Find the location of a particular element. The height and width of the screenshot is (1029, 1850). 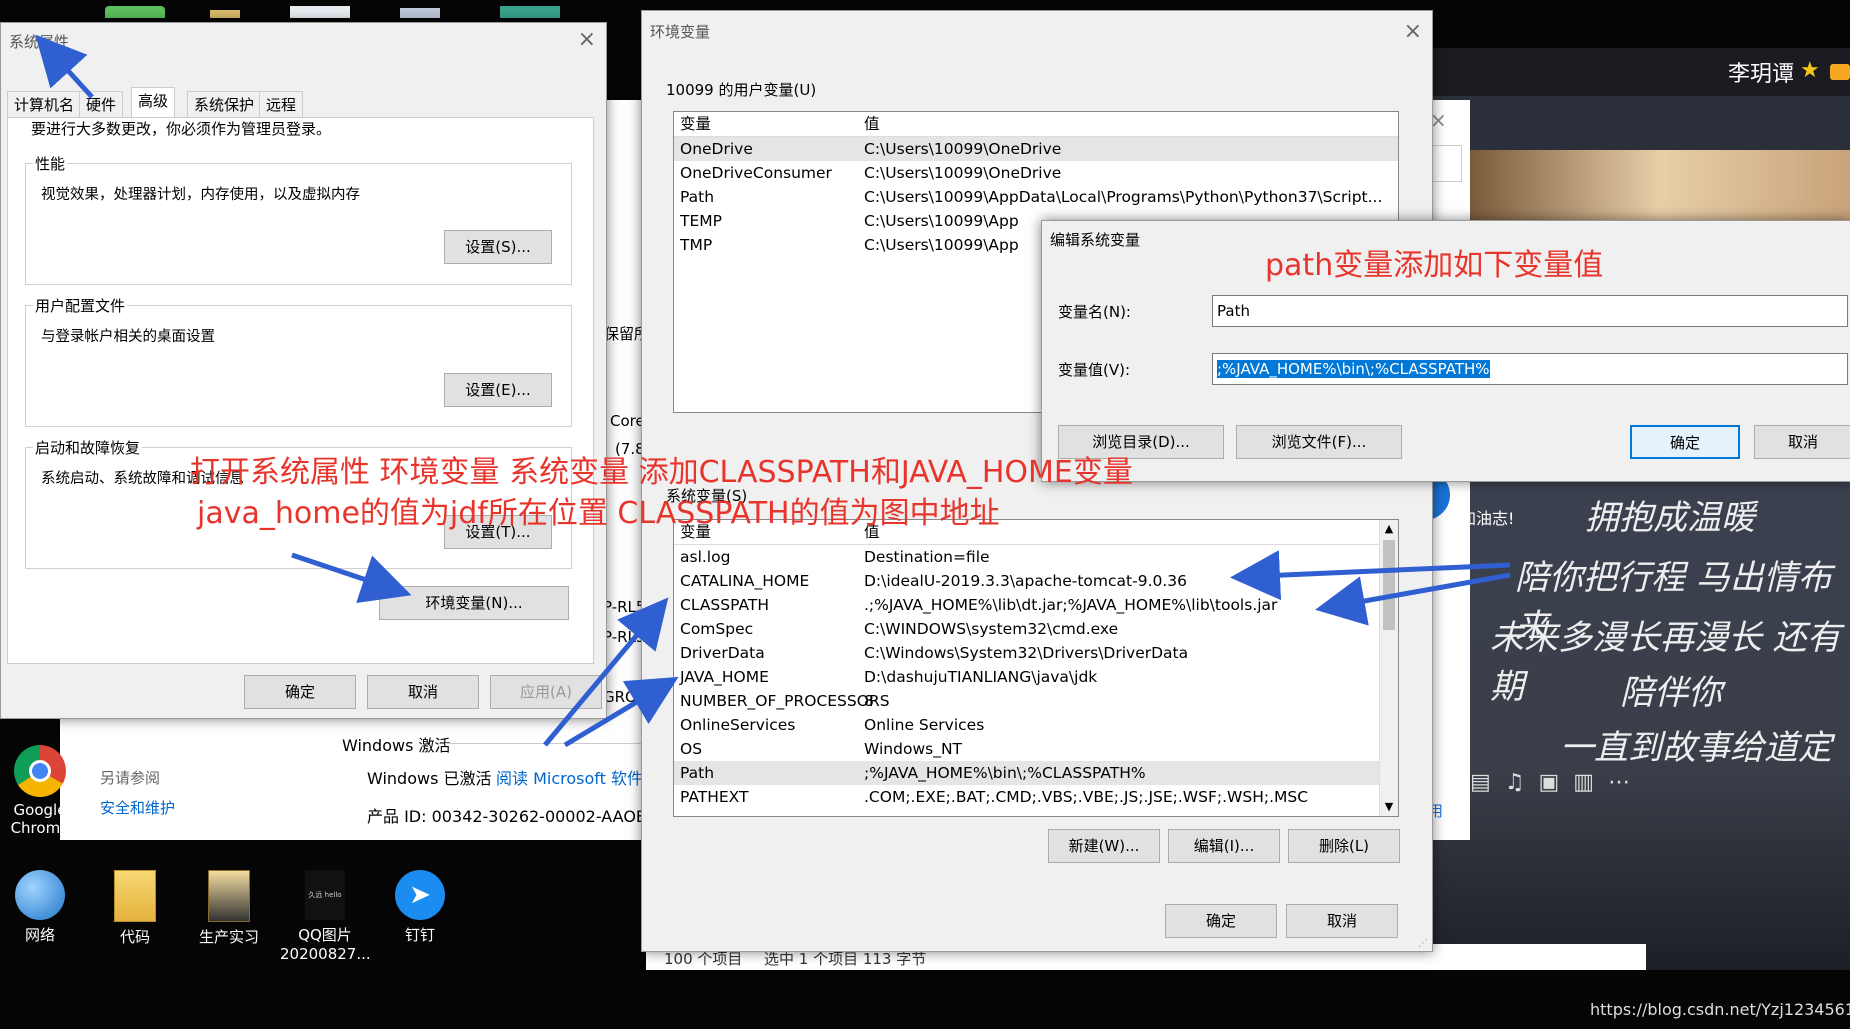

arrow-to-catalina-value is located at coordinates (1370, 575).